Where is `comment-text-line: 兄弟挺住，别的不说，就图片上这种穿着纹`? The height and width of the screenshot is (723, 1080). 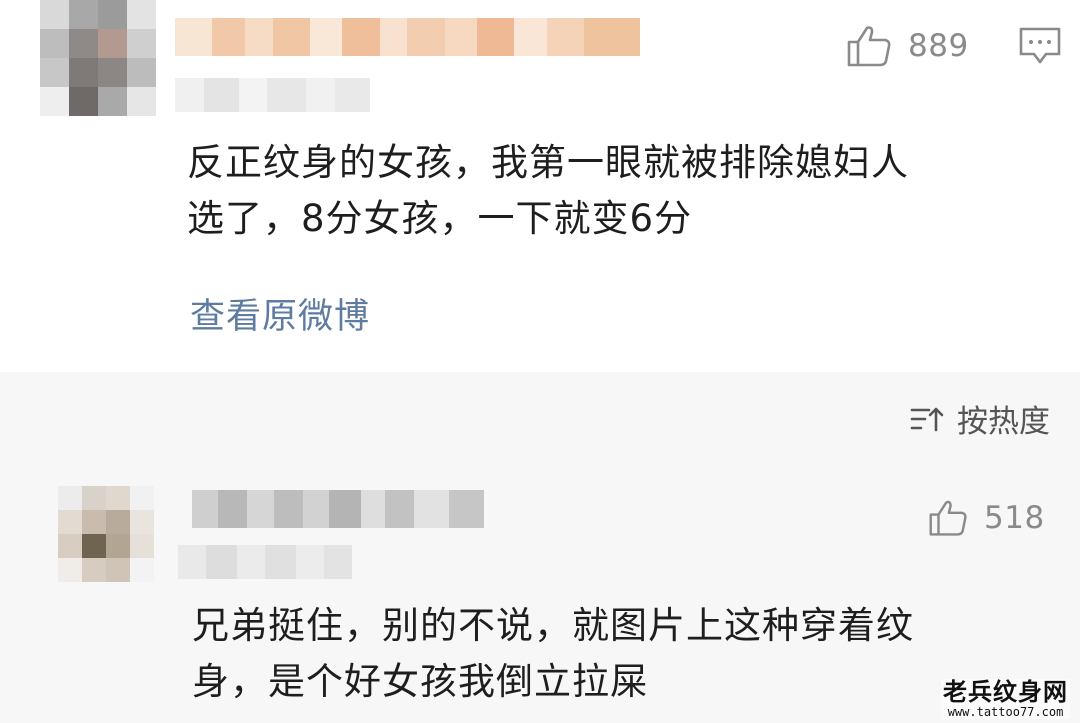 comment-text-line: 兄弟挺住，别的不说，就图片上这种穿着纹 is located at coordinates (553, 625).